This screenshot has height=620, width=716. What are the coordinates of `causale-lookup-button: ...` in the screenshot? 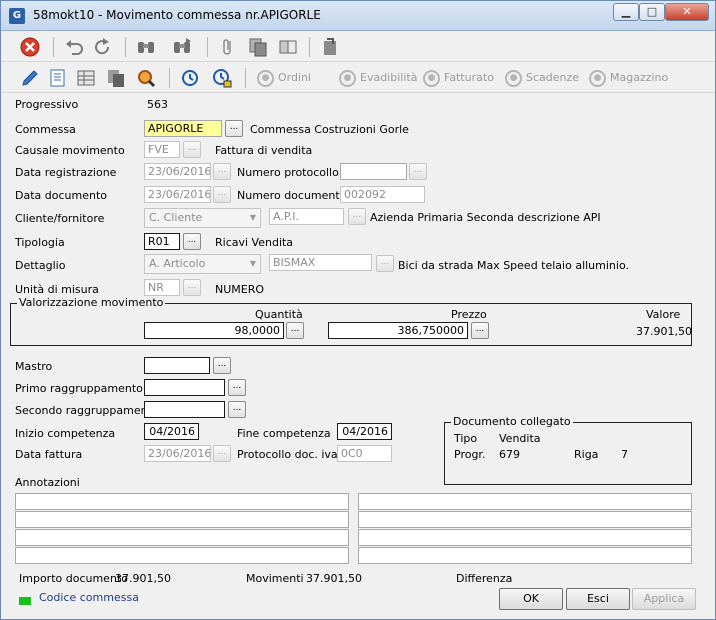 It's located at (192, 149).